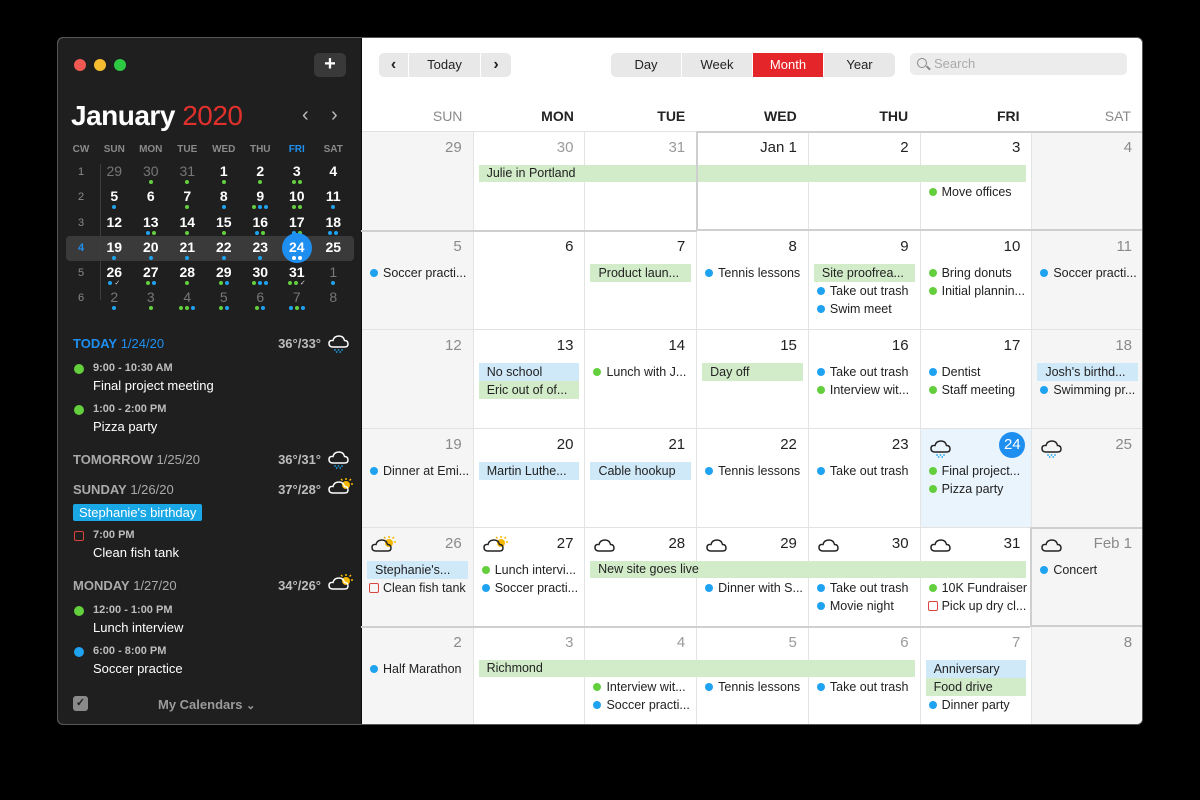  Describe the element at coordinates (120, 65) in the screenshot. I see `zoom-window-button` at that location.